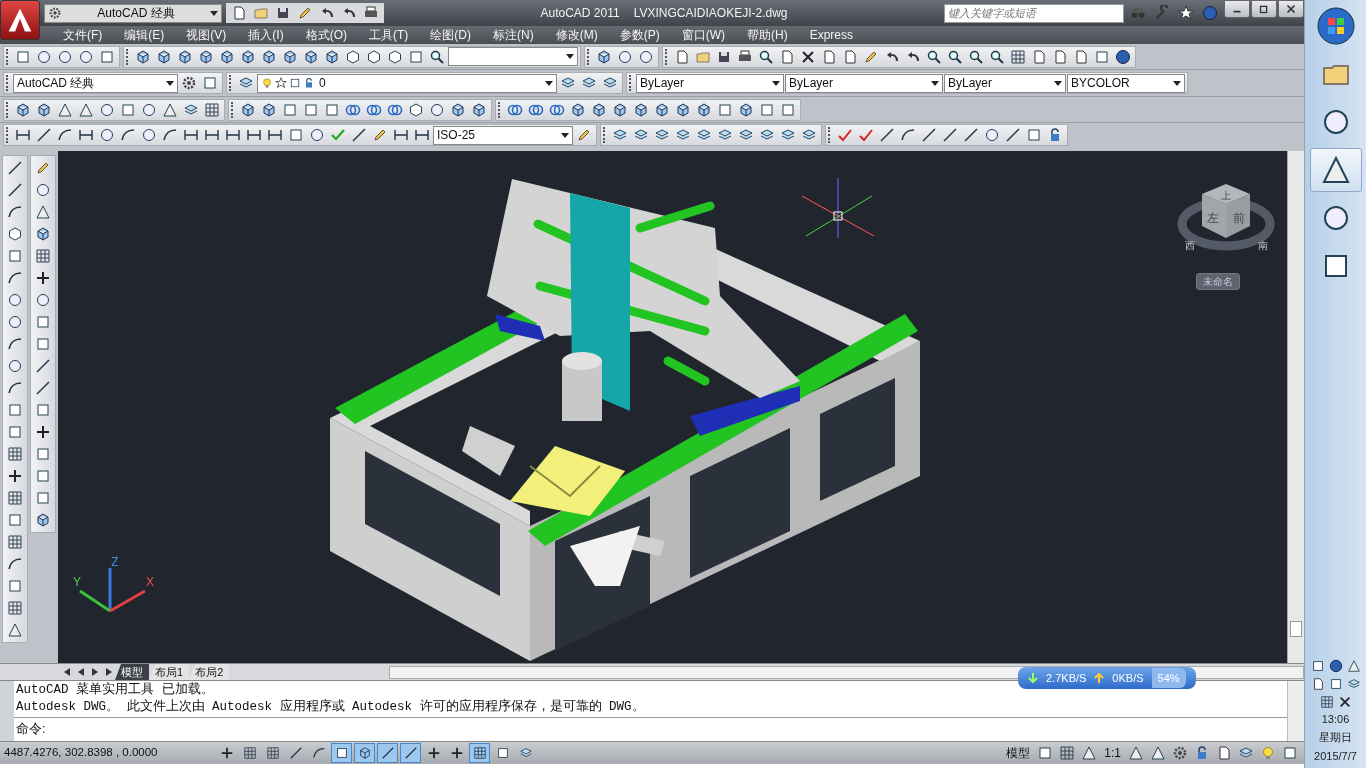  What do you see at coordinates (1268, 753) in the screenshot?
I see `bulb-icon` at bounding box center [1268, 753].